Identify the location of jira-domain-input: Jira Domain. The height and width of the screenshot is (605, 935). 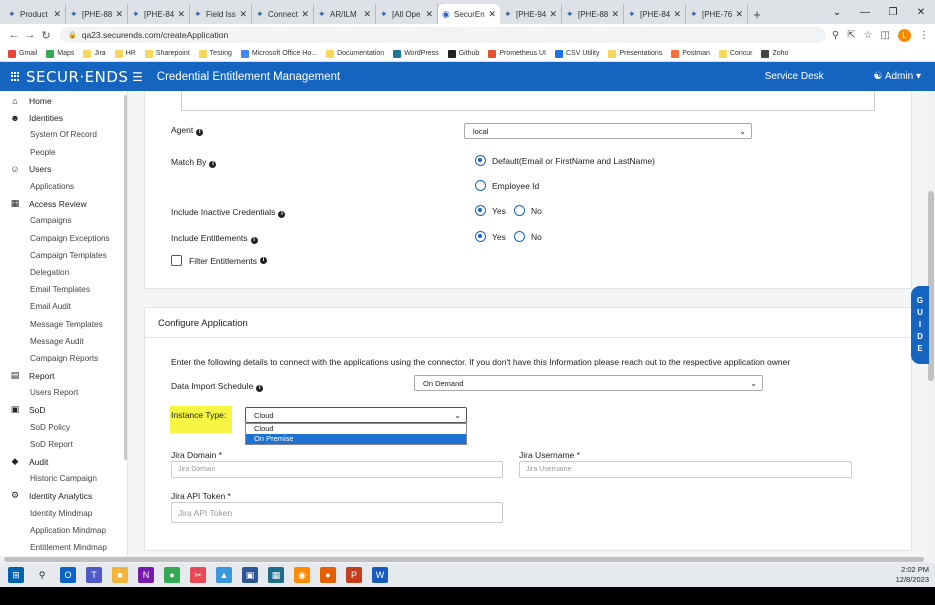
(337, 469).